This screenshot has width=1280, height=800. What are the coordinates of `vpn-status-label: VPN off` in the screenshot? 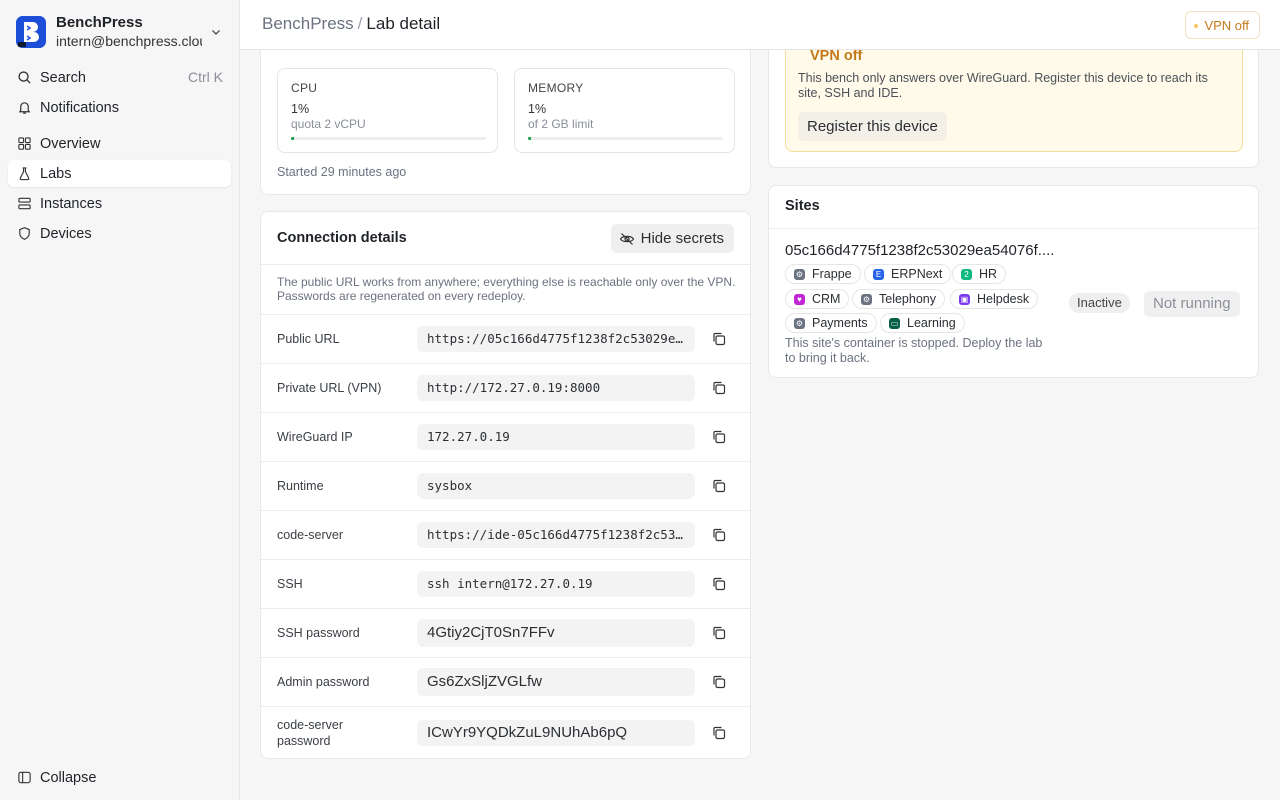 It's located at (1226, 25).